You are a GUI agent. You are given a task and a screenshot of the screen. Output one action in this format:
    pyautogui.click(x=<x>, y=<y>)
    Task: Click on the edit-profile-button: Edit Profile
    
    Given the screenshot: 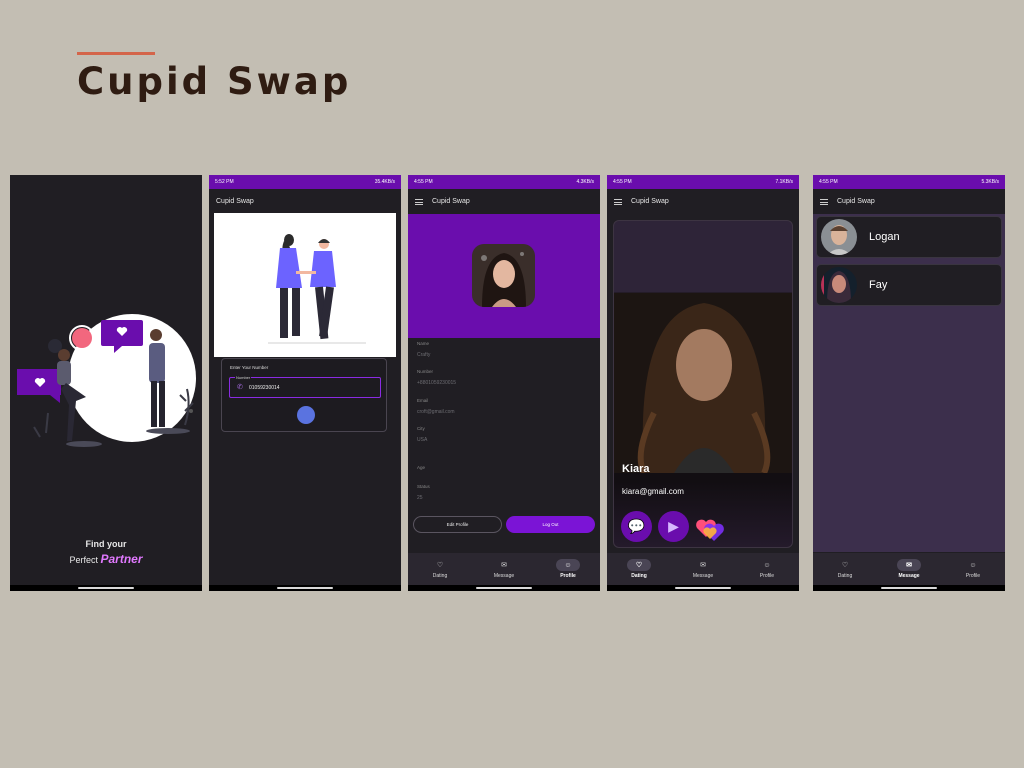 What is the action you would take?
    pyautogui.click(x=457, y=524)
    